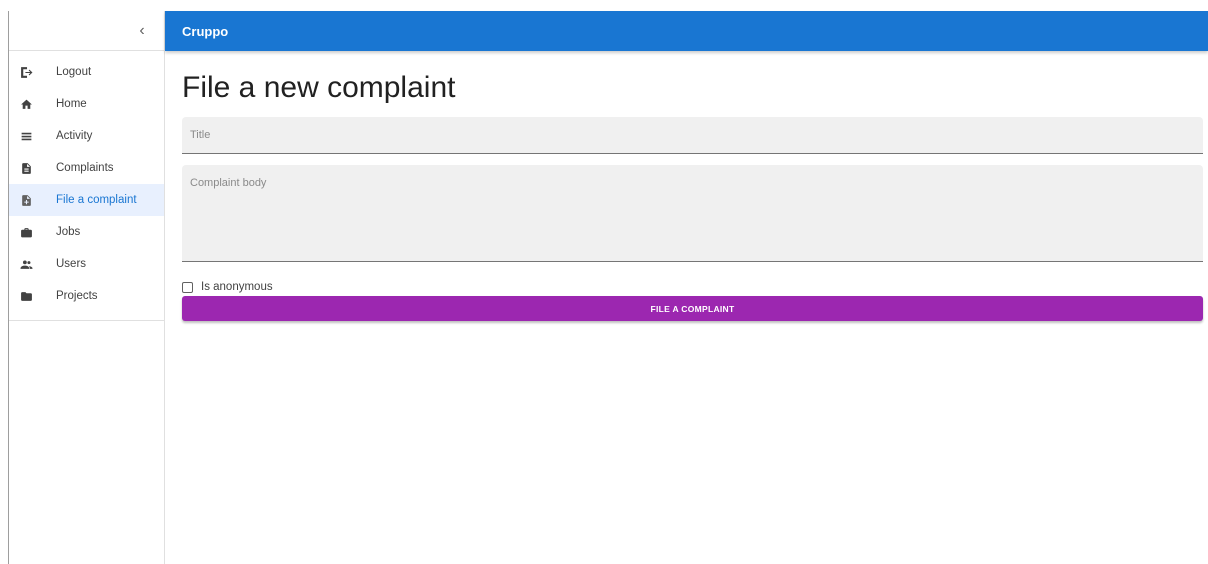 The height and width of the screenshot is (564, 1208). I want to click on app-title: Cruppo, so click(205, 31).